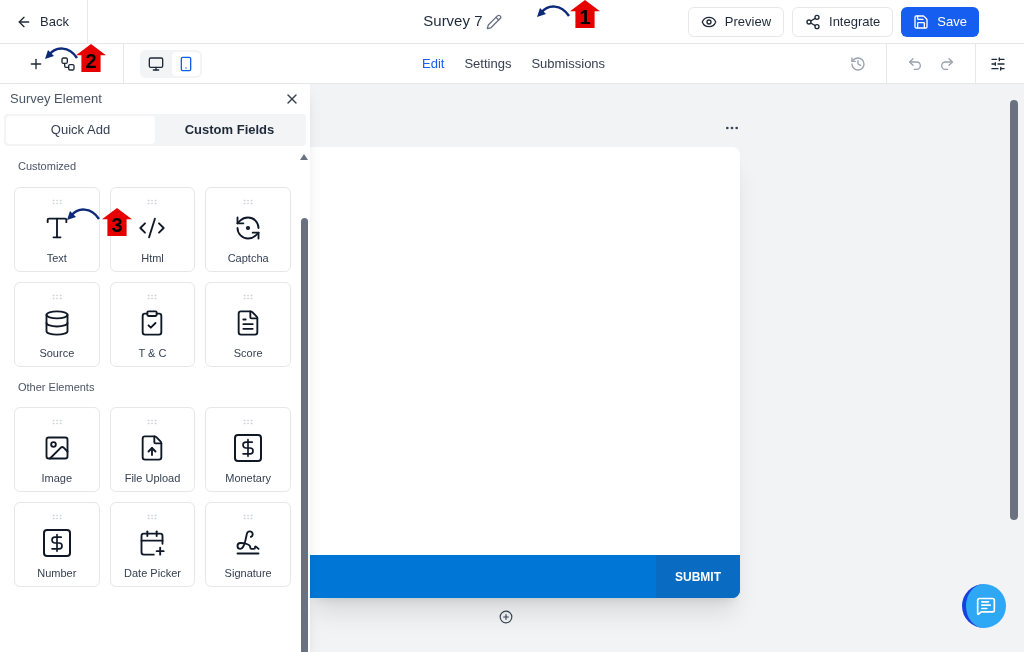 Image resolution: width=1024 pixels, height=652 pixels. I want to click on element-label: Number, so click(57, 573).